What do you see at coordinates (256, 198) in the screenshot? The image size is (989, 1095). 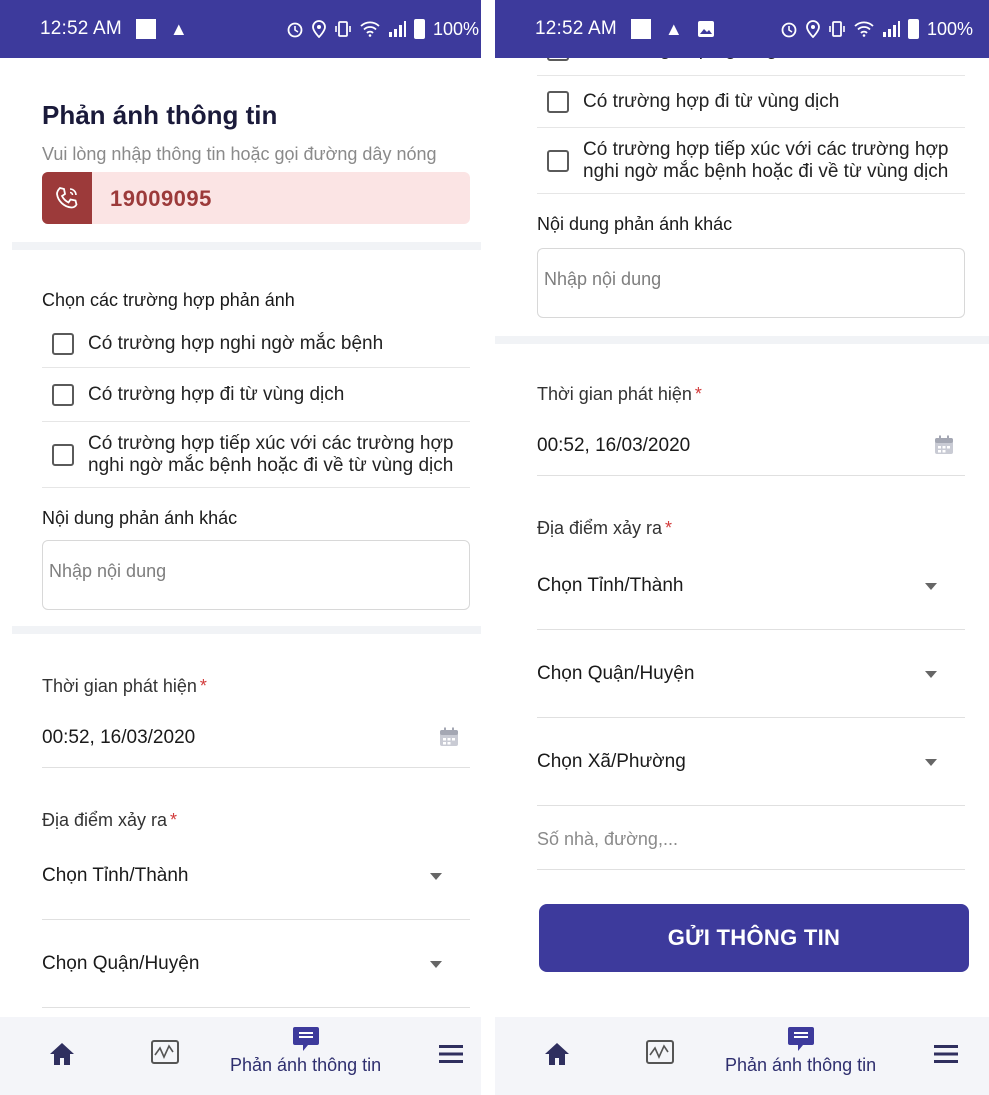 I see `hotline-banner: 19009095` at bounding box center [256, 198].